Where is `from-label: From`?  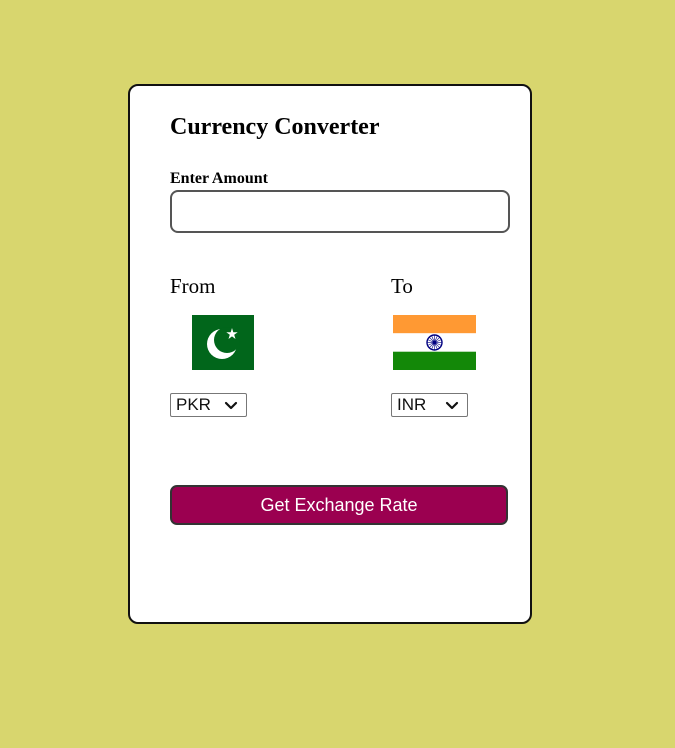
from-label: From is located at coordinates (193, 286).